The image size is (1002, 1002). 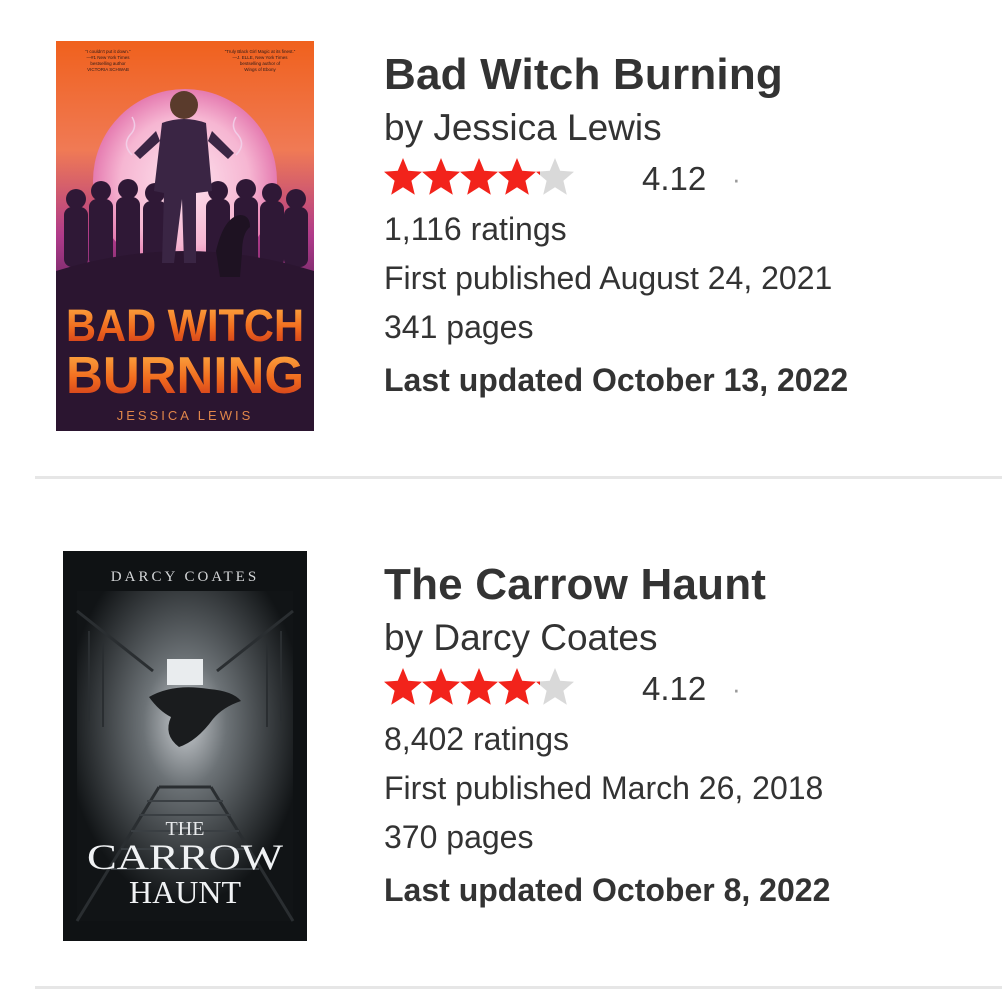 What do you see at coordinates (185, 376) in the screenshot?
I see `cover-title-line2: BURNING` at bounding box center [185, 376].